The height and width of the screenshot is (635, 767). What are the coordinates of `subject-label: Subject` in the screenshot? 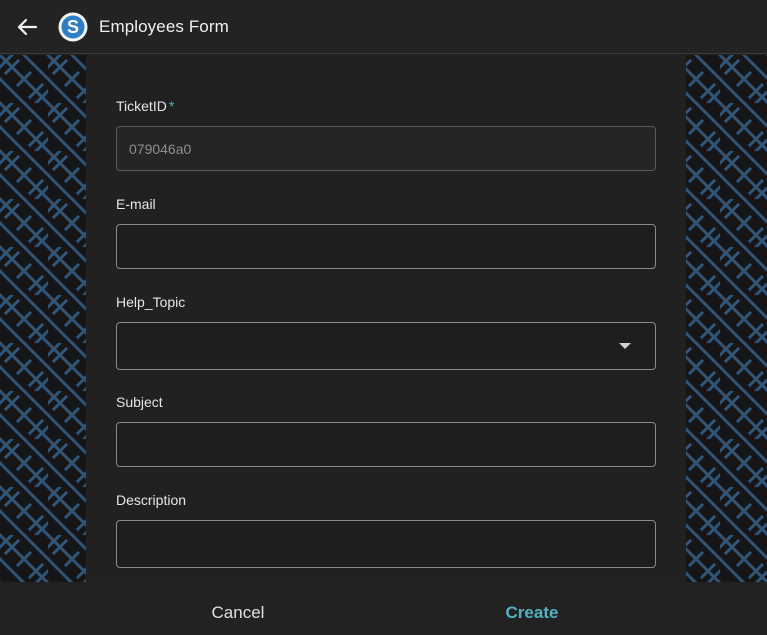 It's located at (139, 402).